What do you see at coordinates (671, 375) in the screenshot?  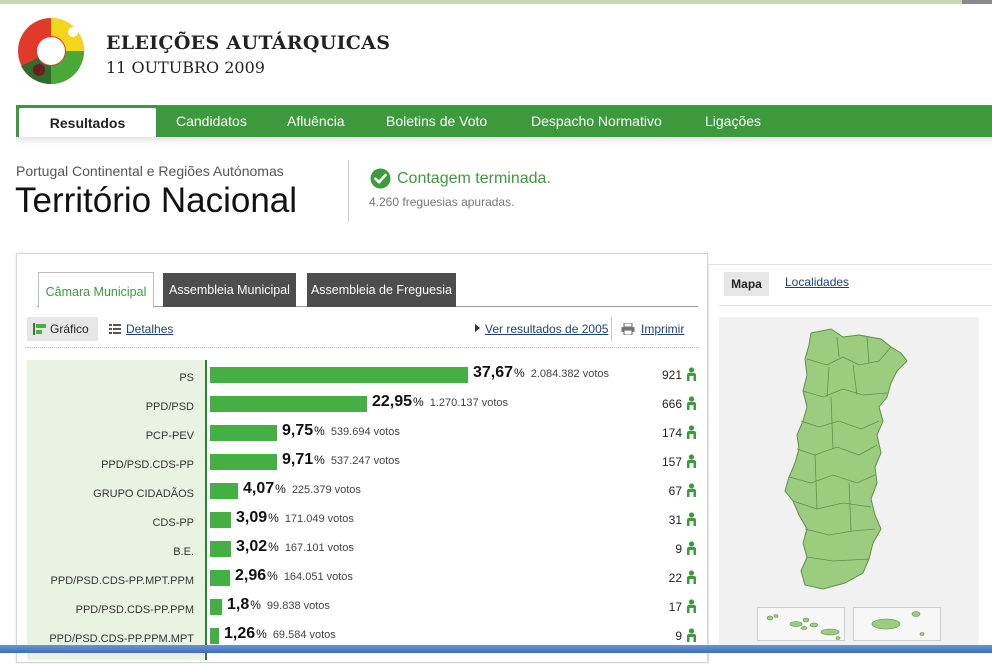 I see `seats-count: 921` at bounding box center [671, 375].